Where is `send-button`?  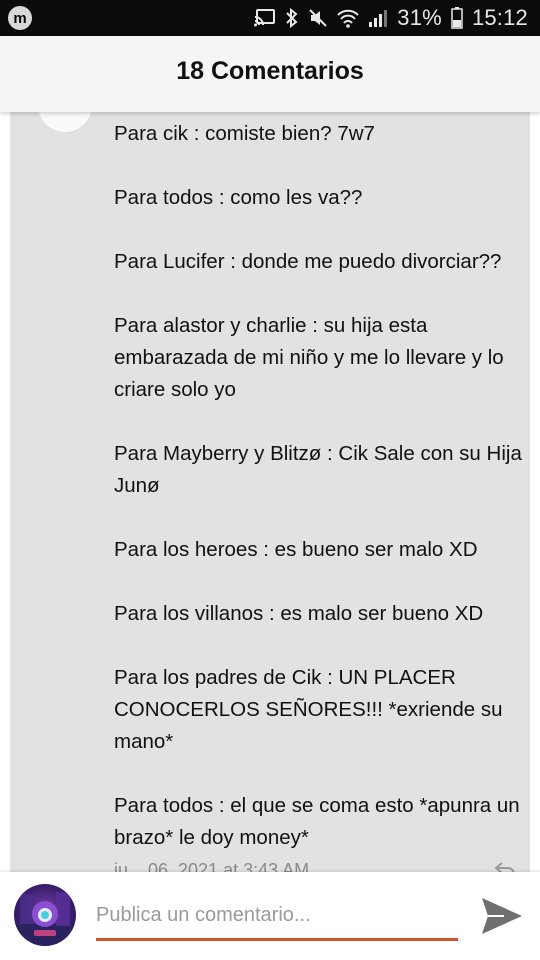 send-button is located at coordinates (502, 916).